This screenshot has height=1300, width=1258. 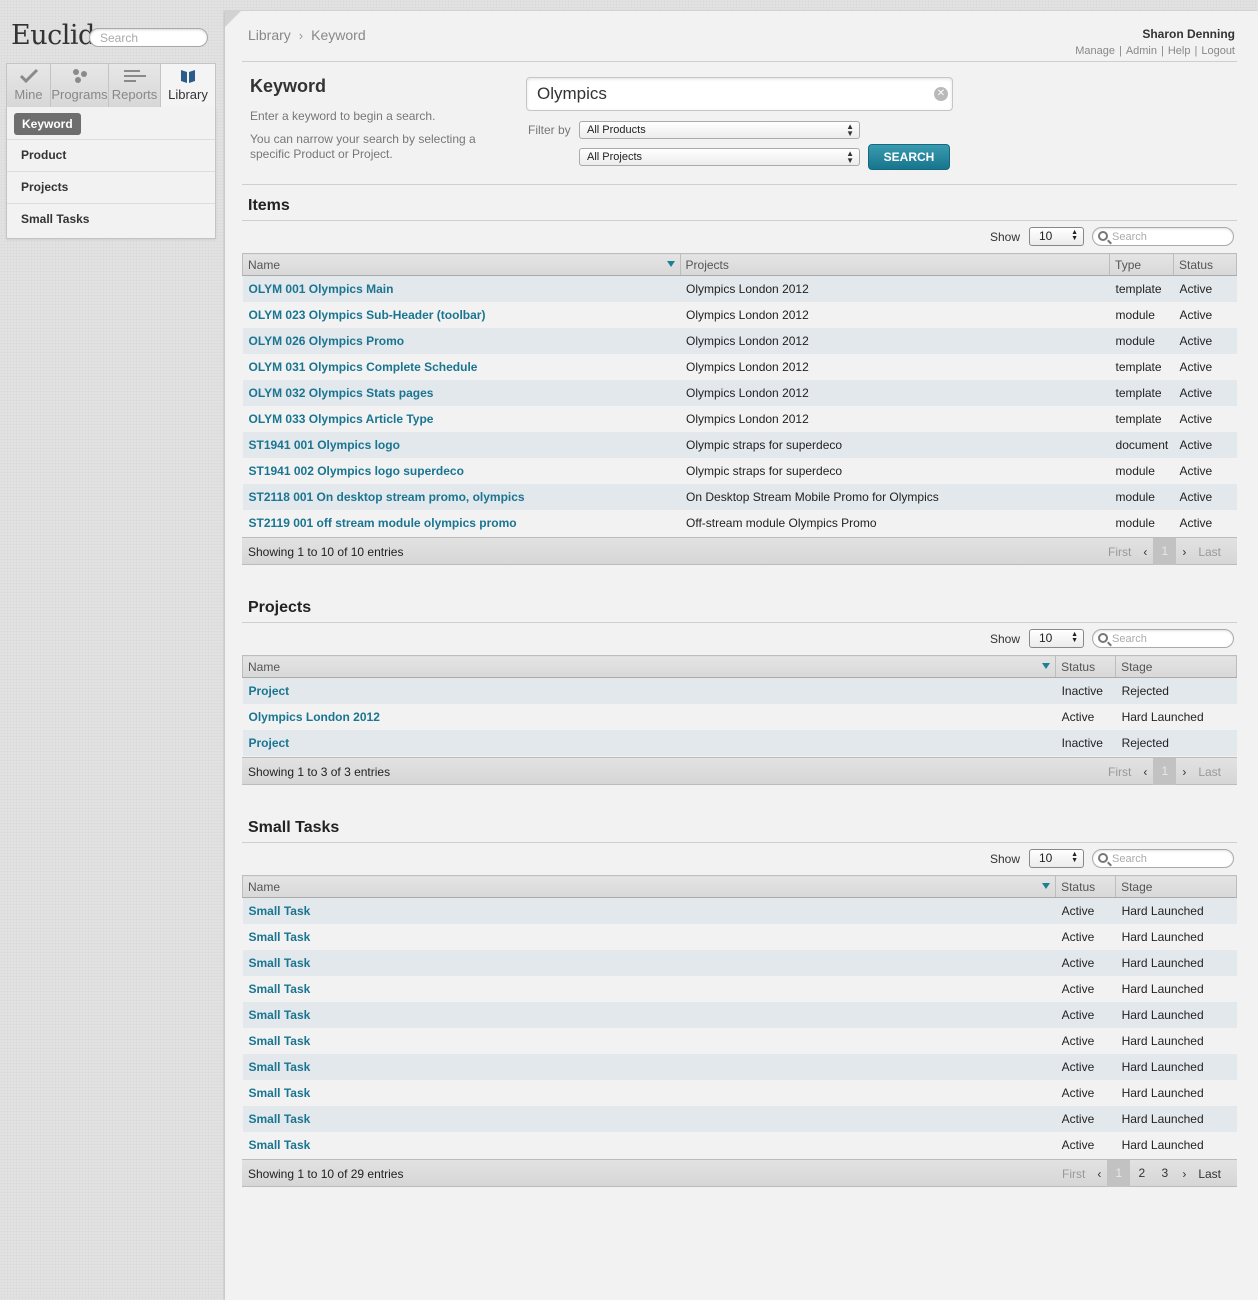 What do you see at coordinates (1005, 237) in the screenshot?
I see `items-show-label: Show` at bounding box center [1005, 237].